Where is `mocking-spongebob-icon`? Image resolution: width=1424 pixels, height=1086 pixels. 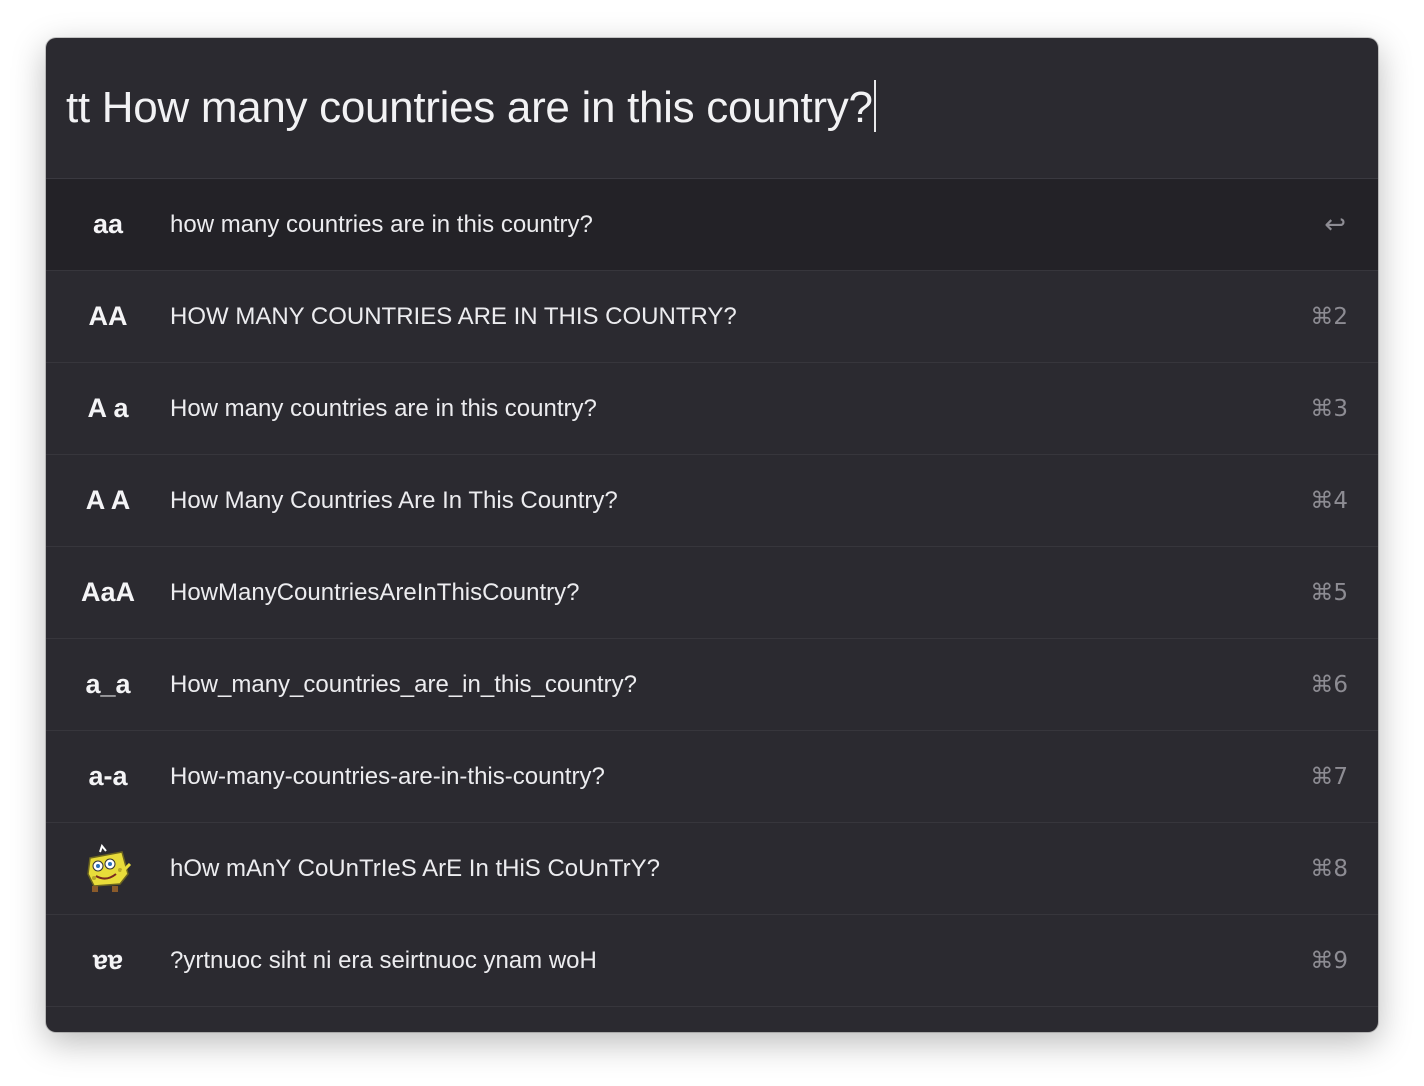 mocking-spongebob-icon is located at coordinates (108, 868).